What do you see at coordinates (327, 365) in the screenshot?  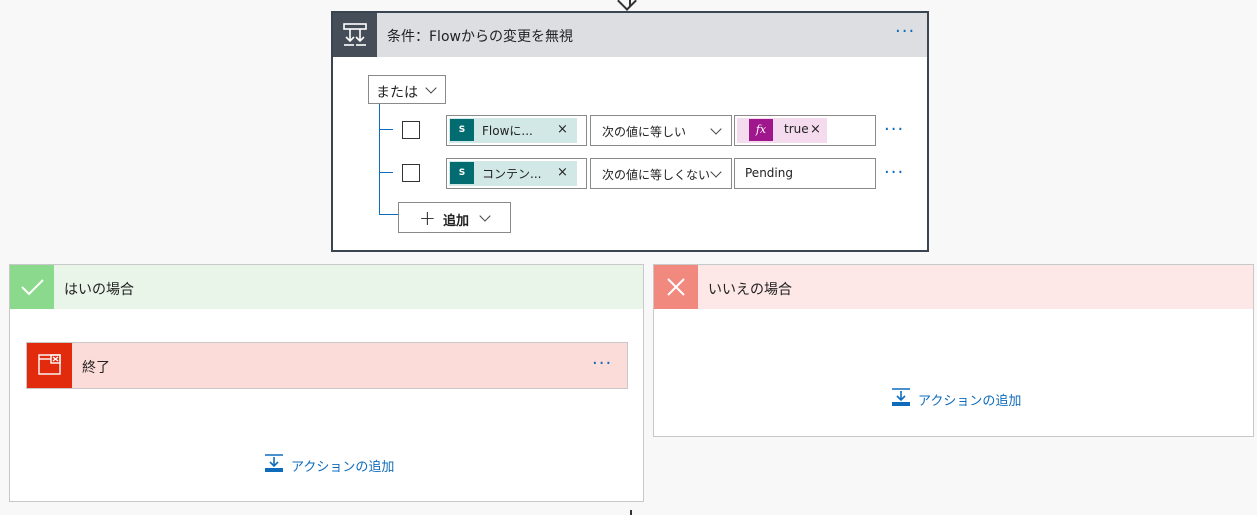 I see `terminate-action-card: 終了 ···` at bounding box center [327, 365].